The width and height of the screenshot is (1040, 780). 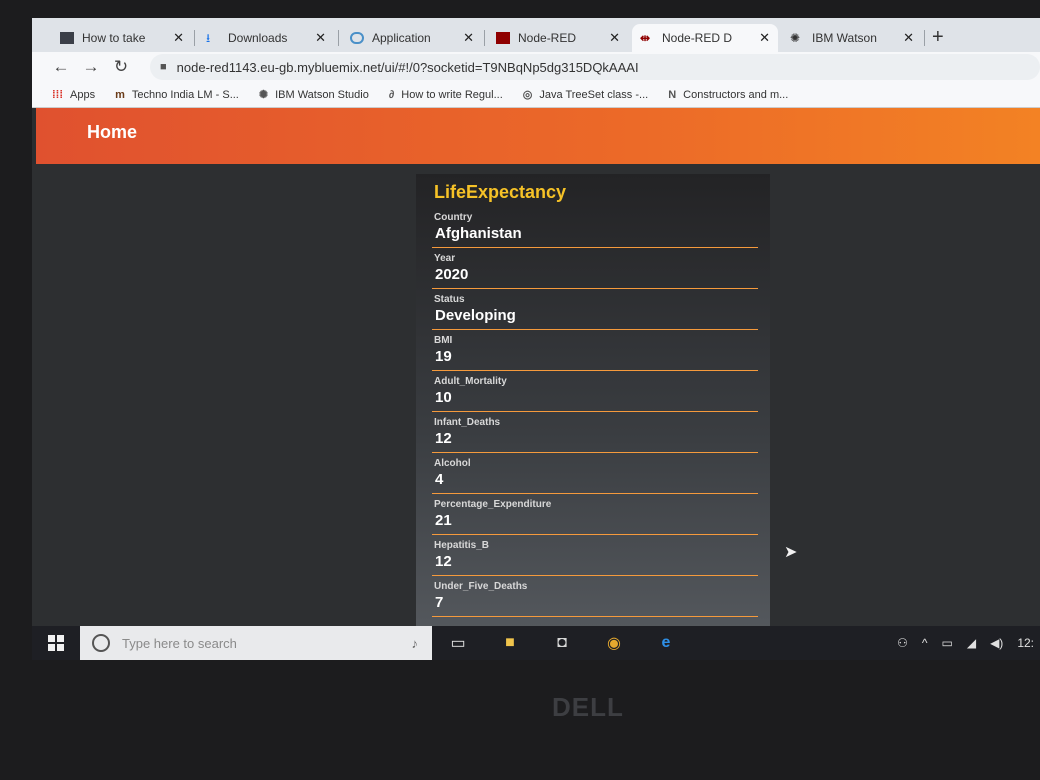 I want to click on clock: 12:, so click(x=1025, y=643).